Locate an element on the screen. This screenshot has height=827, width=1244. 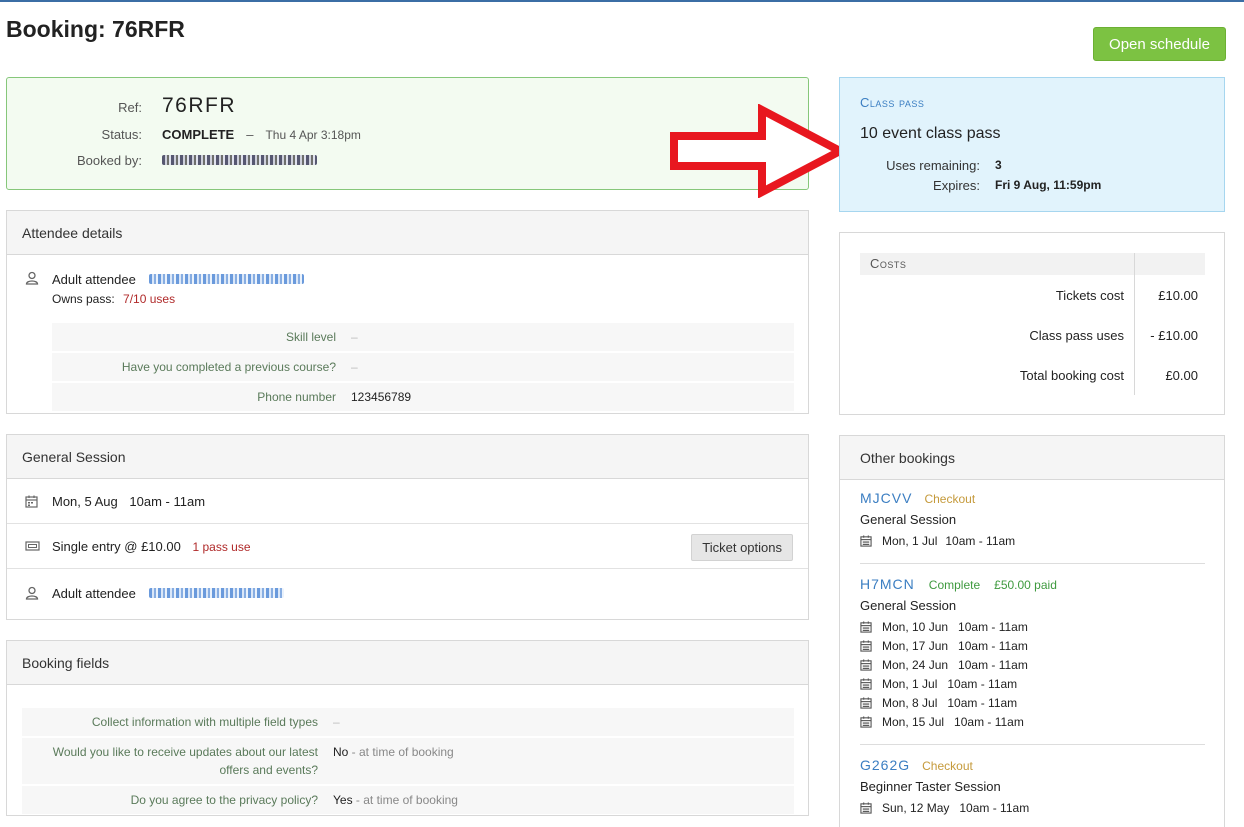
booking-date: Mon, 17 Jun is located at coordinates (915, 645).